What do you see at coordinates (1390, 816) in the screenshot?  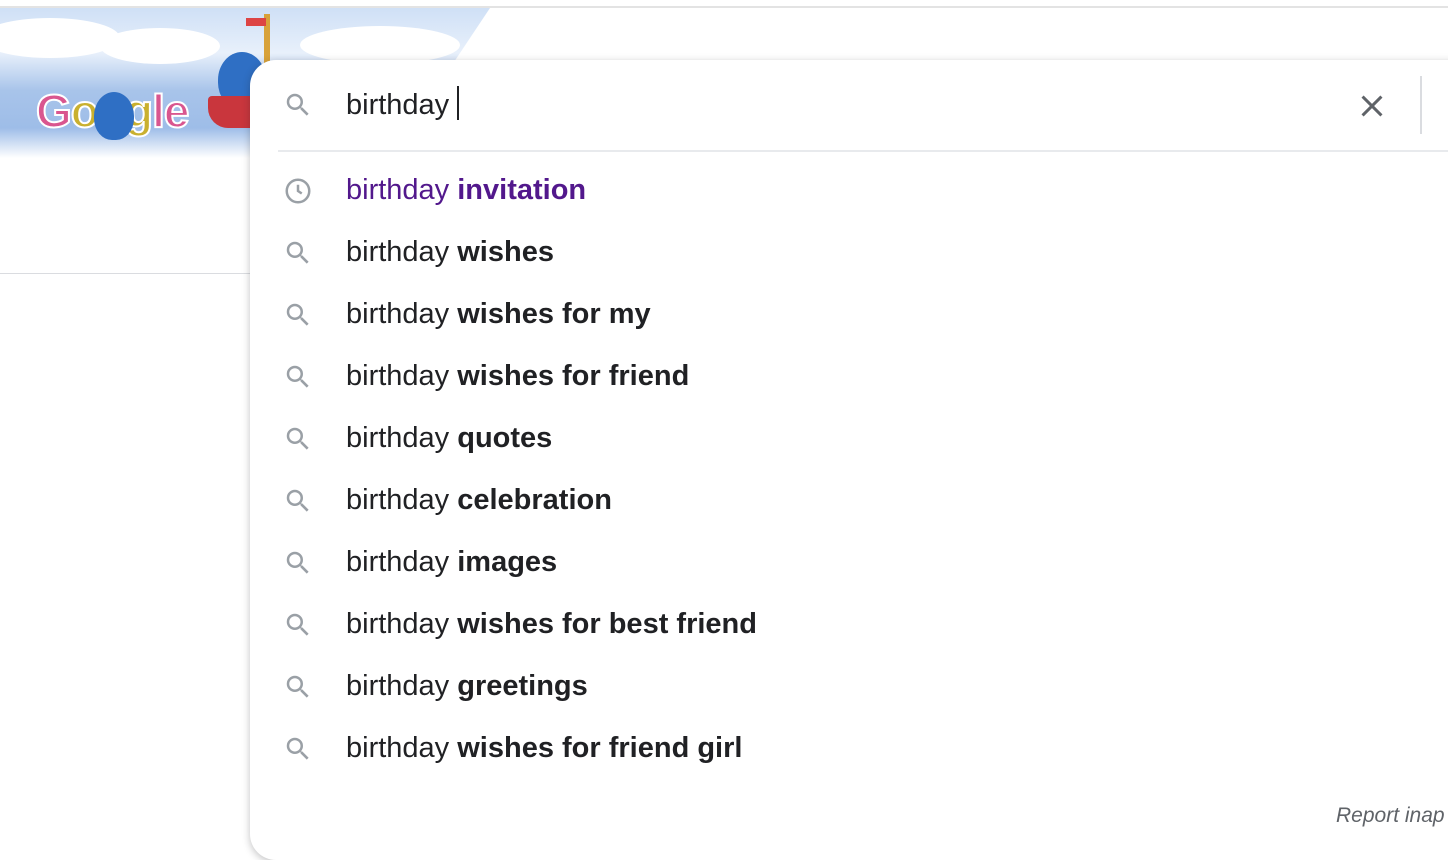 I see `report-inappropriate-link: Report inap` at bounding box center [1390, 816].